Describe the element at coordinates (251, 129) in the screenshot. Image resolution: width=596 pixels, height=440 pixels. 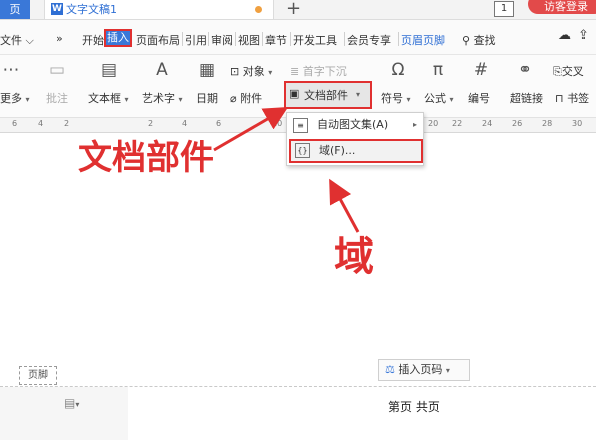
I see `arrow-to-docparts` at that location.